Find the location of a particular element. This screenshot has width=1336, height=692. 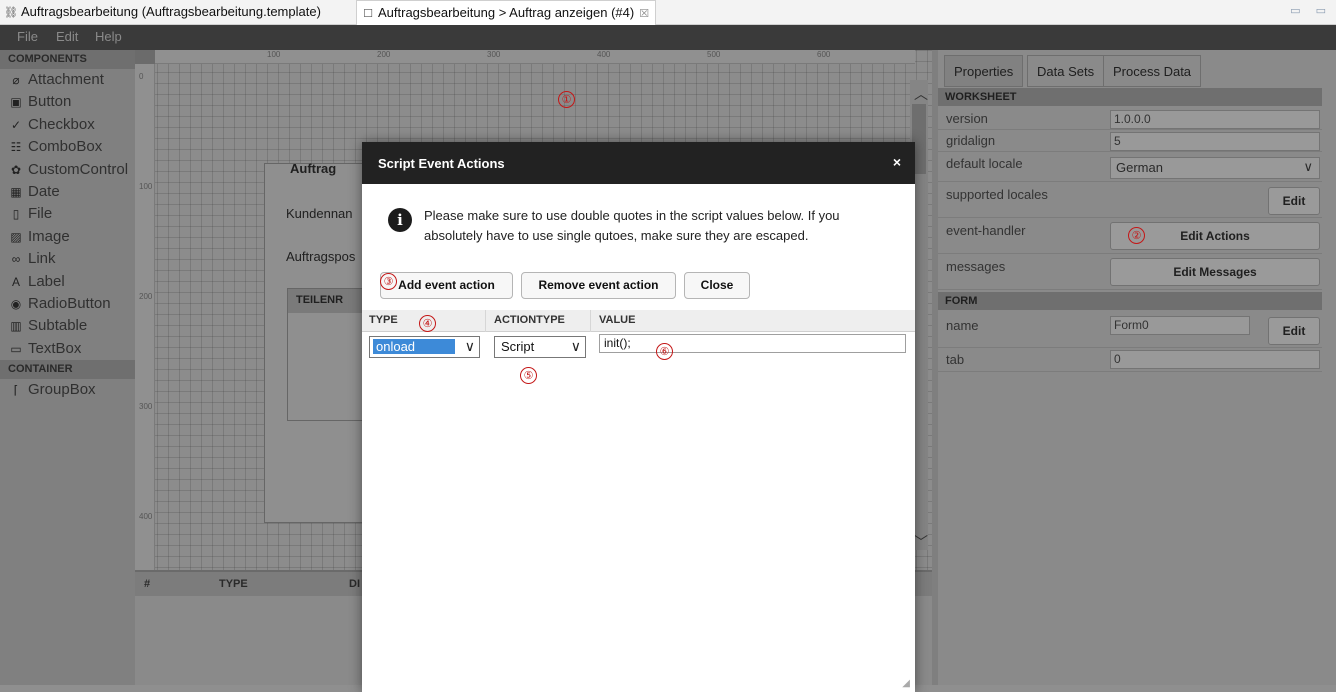

checkbox-icon: ✓ is located at coordinates (16, 124).